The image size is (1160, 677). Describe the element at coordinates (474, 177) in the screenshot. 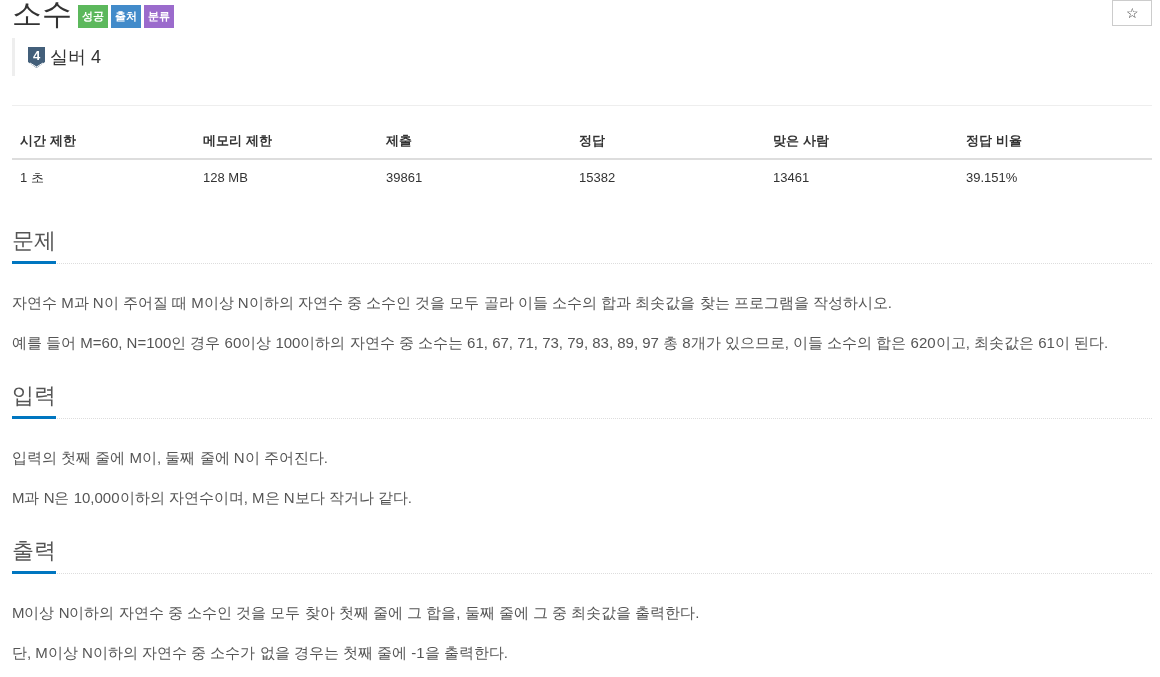

I see `table-cell: 39861` at that location.